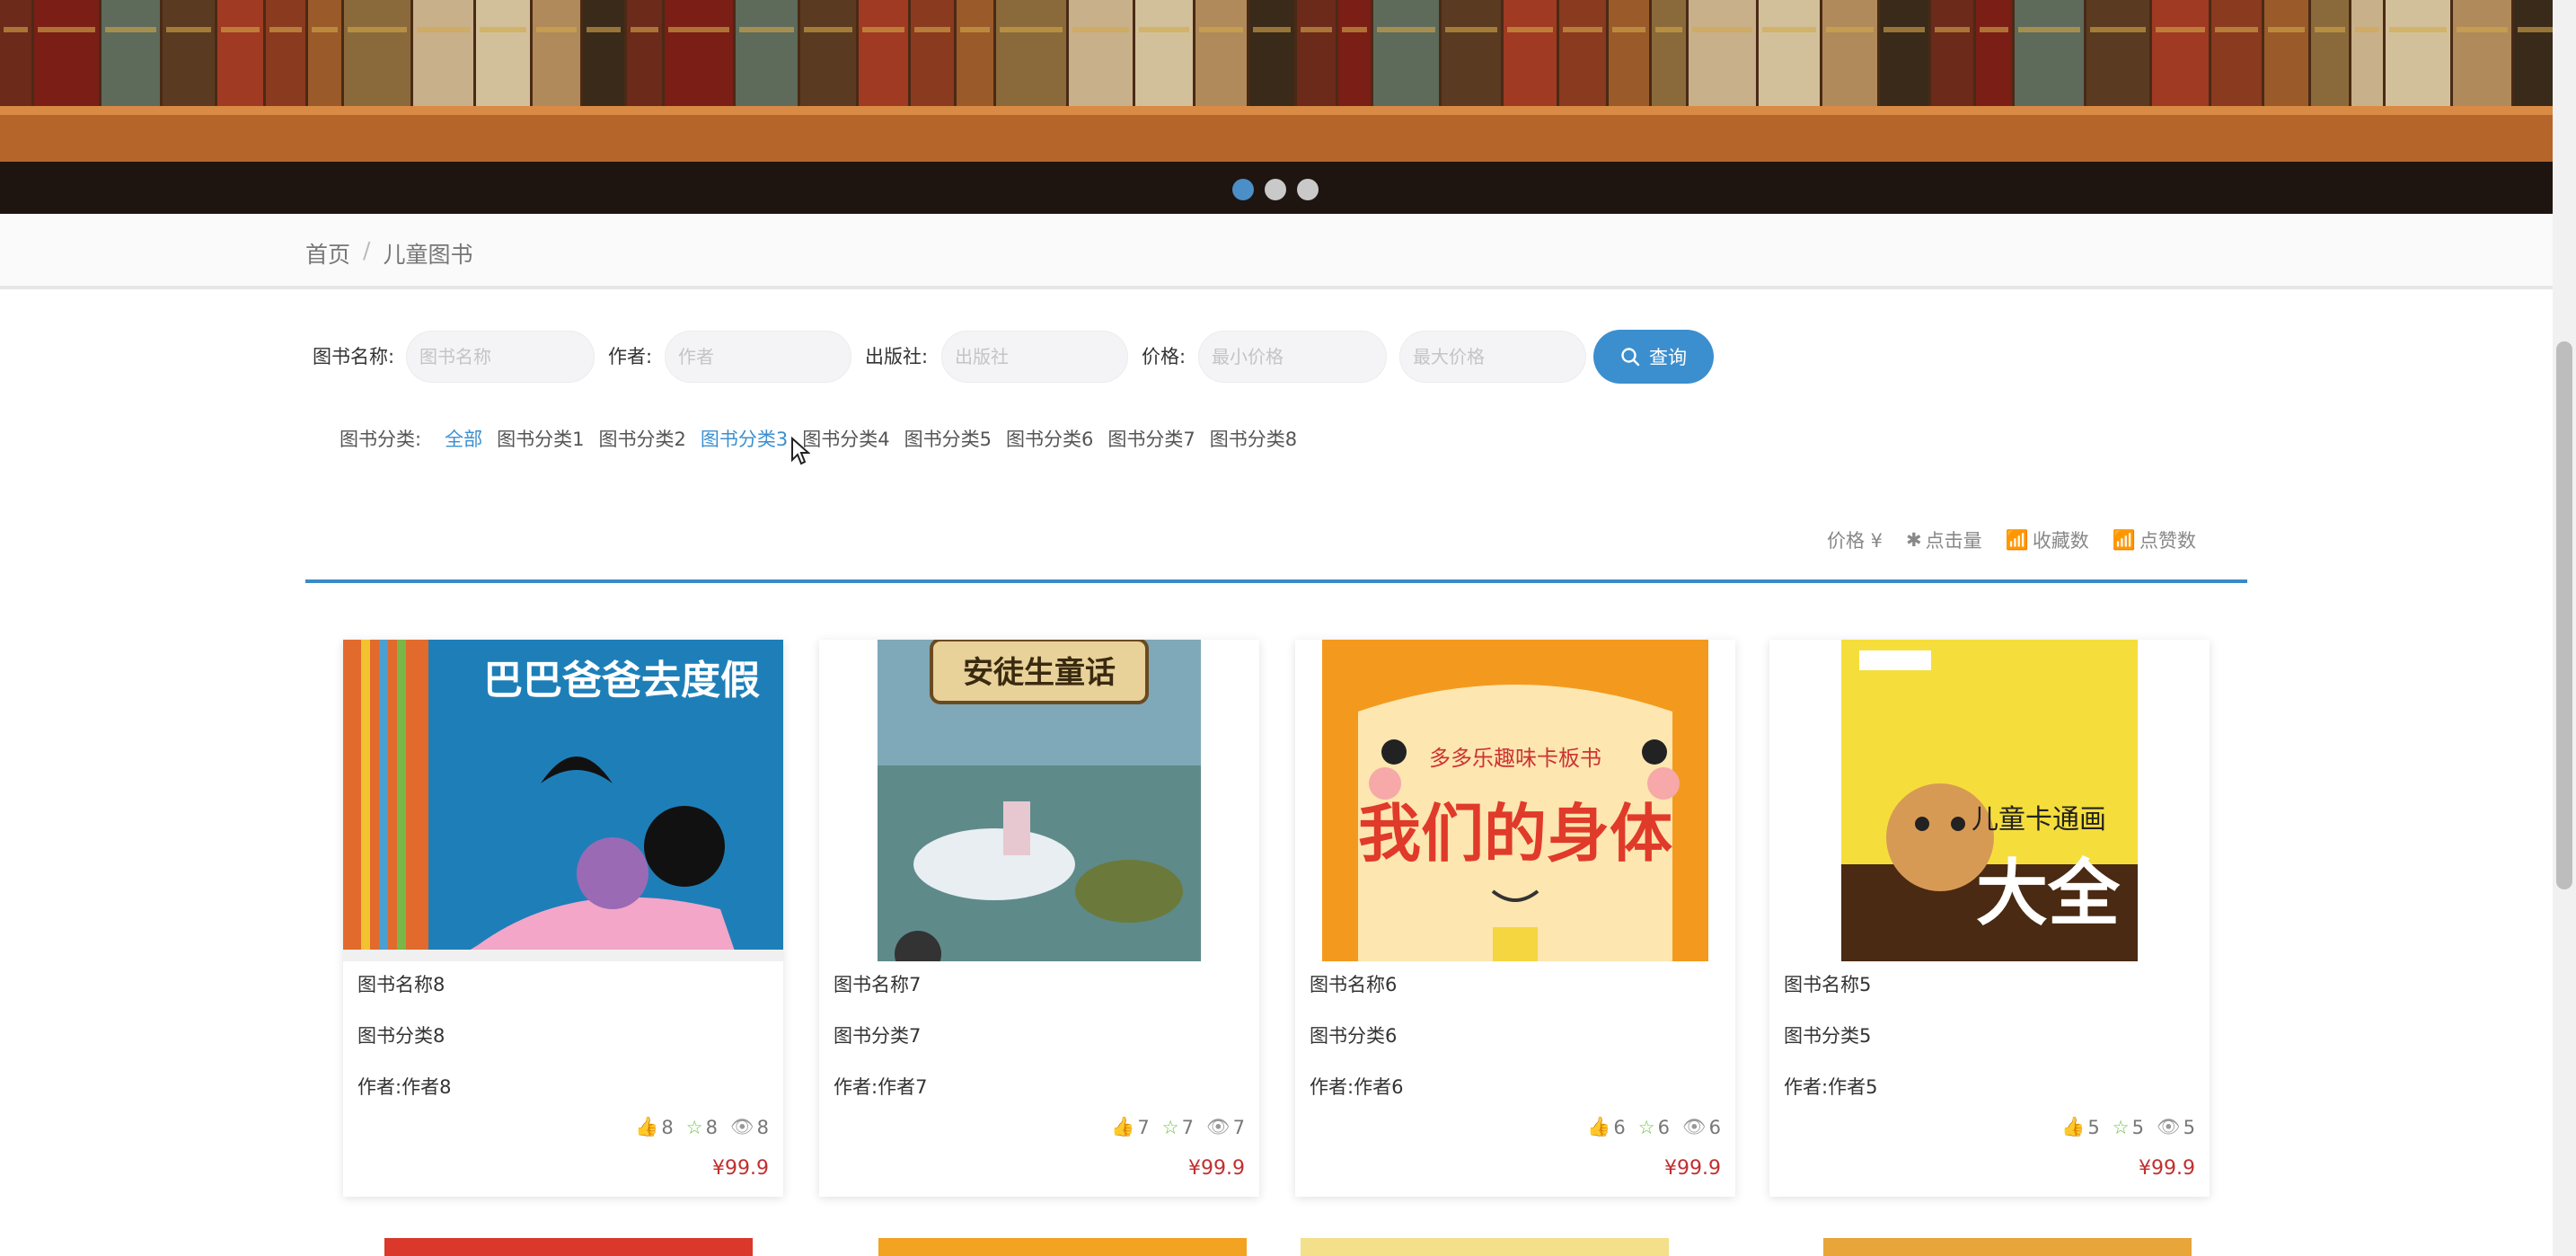 The image size is (2576, 1256). What do you see at coordinates (1515, 834) in the screenshot?
I see `svg-text: 我们的身体` at bounding box center [1515, 834].